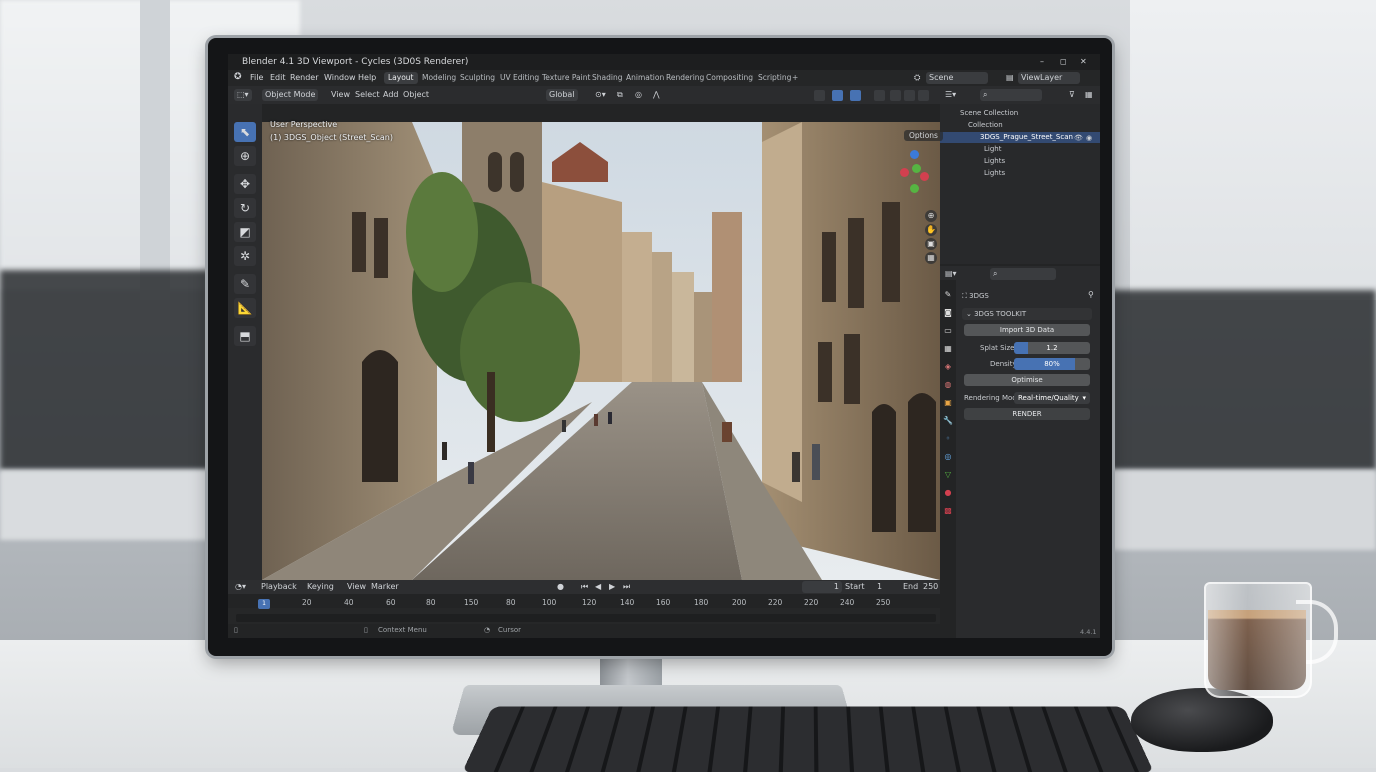  I want to click on pivot-icon: ⊙▾, so click(600, 95).